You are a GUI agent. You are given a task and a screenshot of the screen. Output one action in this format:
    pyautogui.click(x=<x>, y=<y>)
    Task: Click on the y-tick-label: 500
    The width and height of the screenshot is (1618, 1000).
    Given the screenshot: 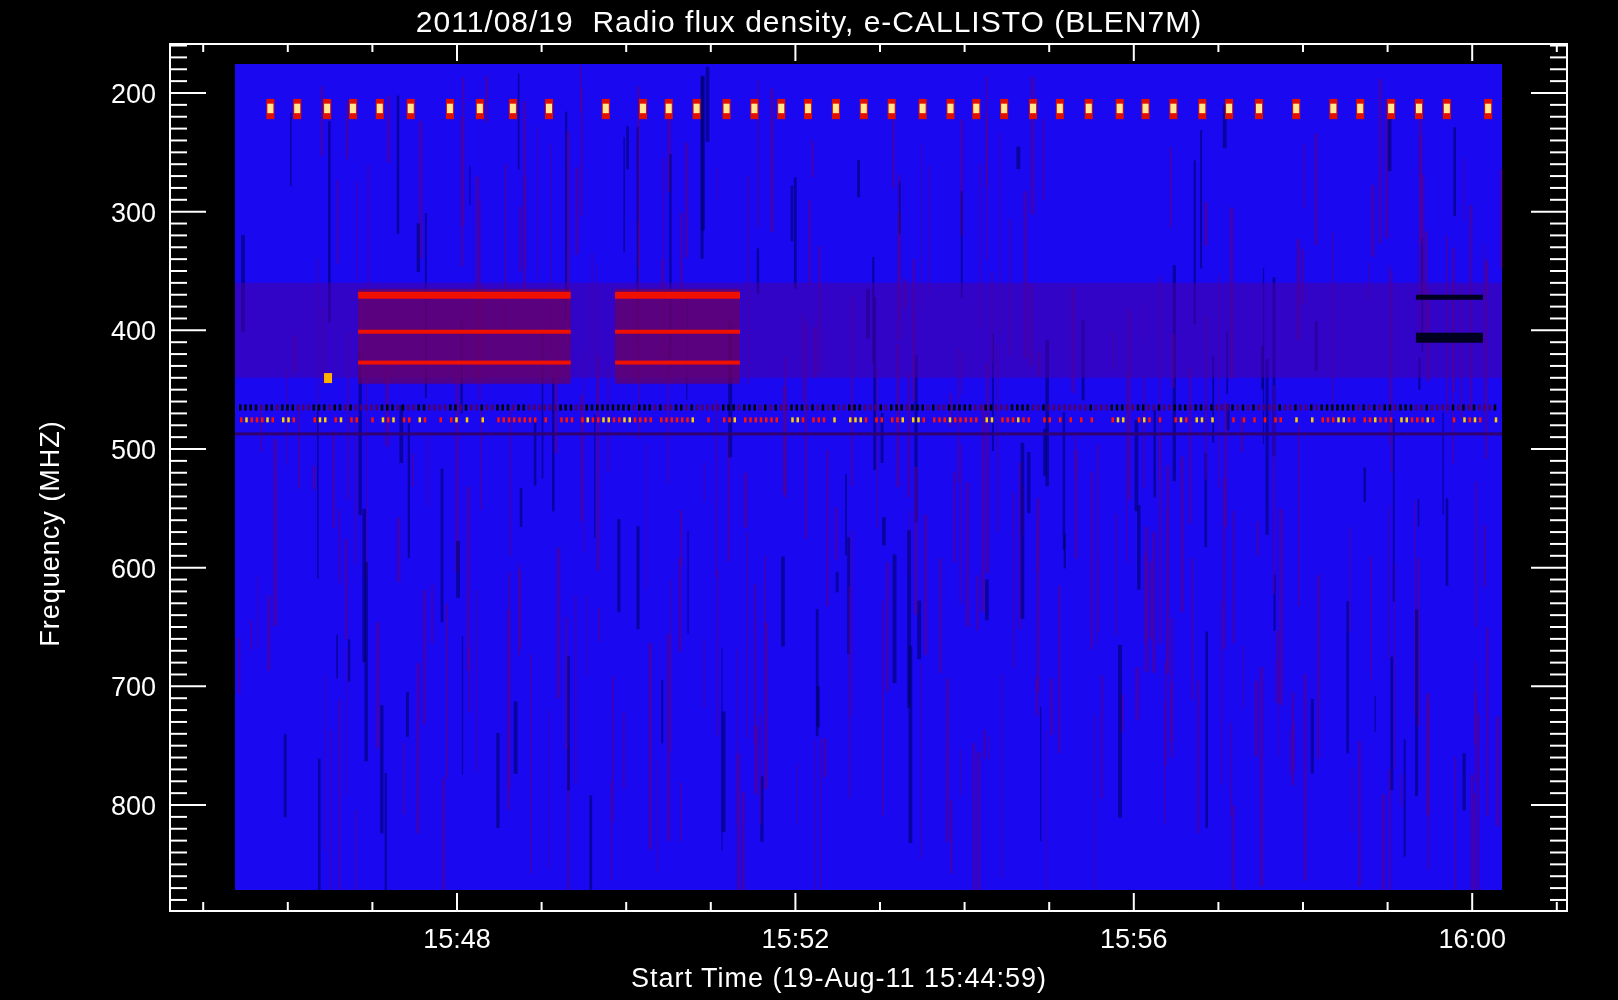 What is the action you would take?
    pyautogui.click(x=133, y=450)
    